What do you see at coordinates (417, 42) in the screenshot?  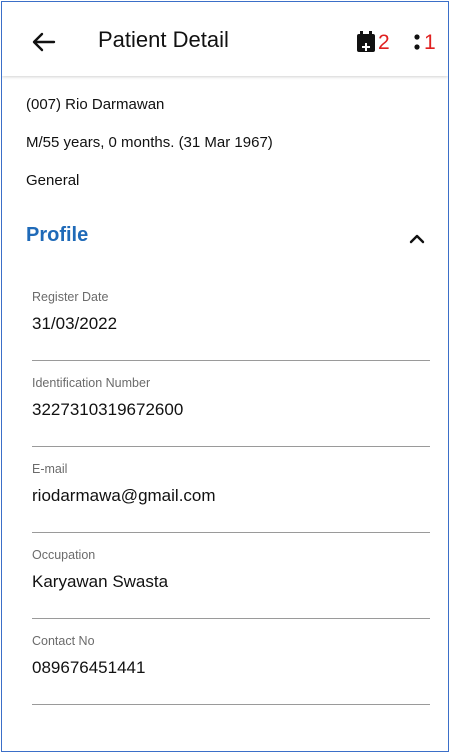 I see `more-vertical-icon` at bounding box center [417, 42].